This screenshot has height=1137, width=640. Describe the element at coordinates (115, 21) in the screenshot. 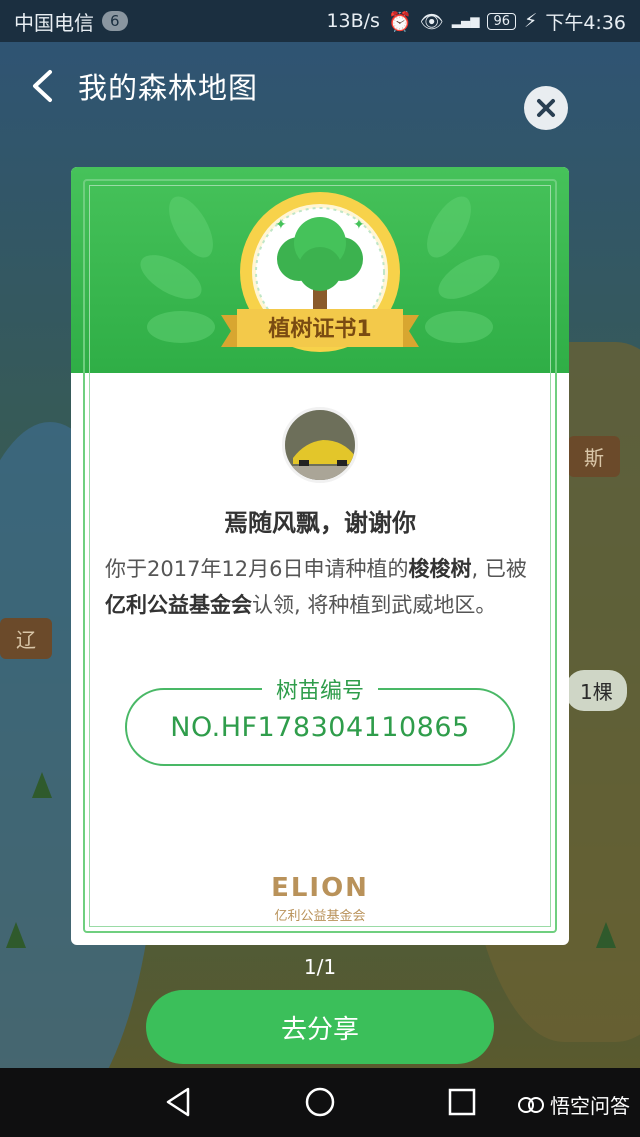

I see `carrier-badge: 6` at that location.